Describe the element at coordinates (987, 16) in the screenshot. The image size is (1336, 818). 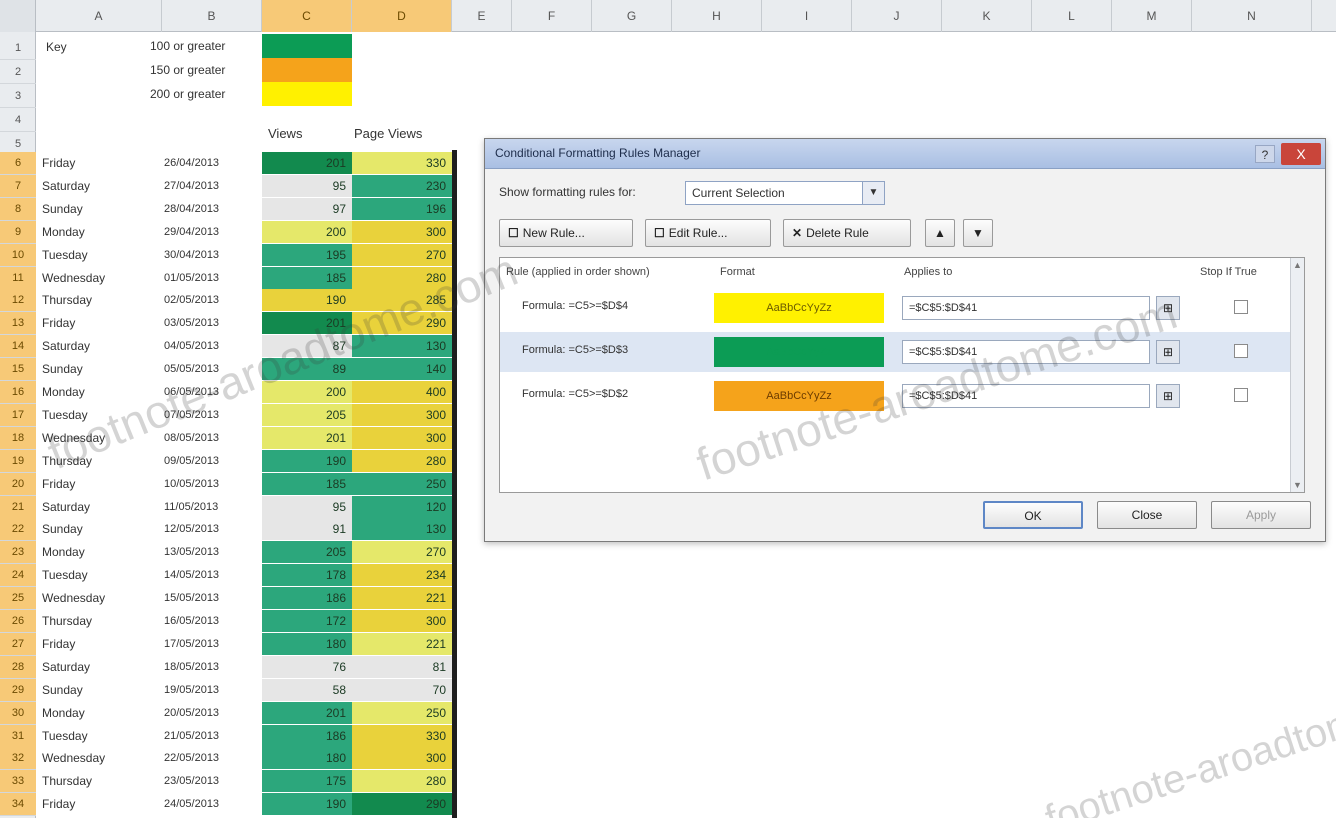
I see `column-header: K` at that location.